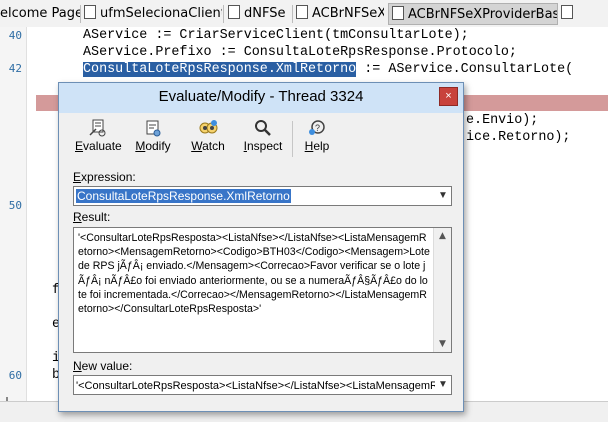 This screenshot has width=608, height=422. I want to click on evaluate-button: Evaluate, so click(98, 139).